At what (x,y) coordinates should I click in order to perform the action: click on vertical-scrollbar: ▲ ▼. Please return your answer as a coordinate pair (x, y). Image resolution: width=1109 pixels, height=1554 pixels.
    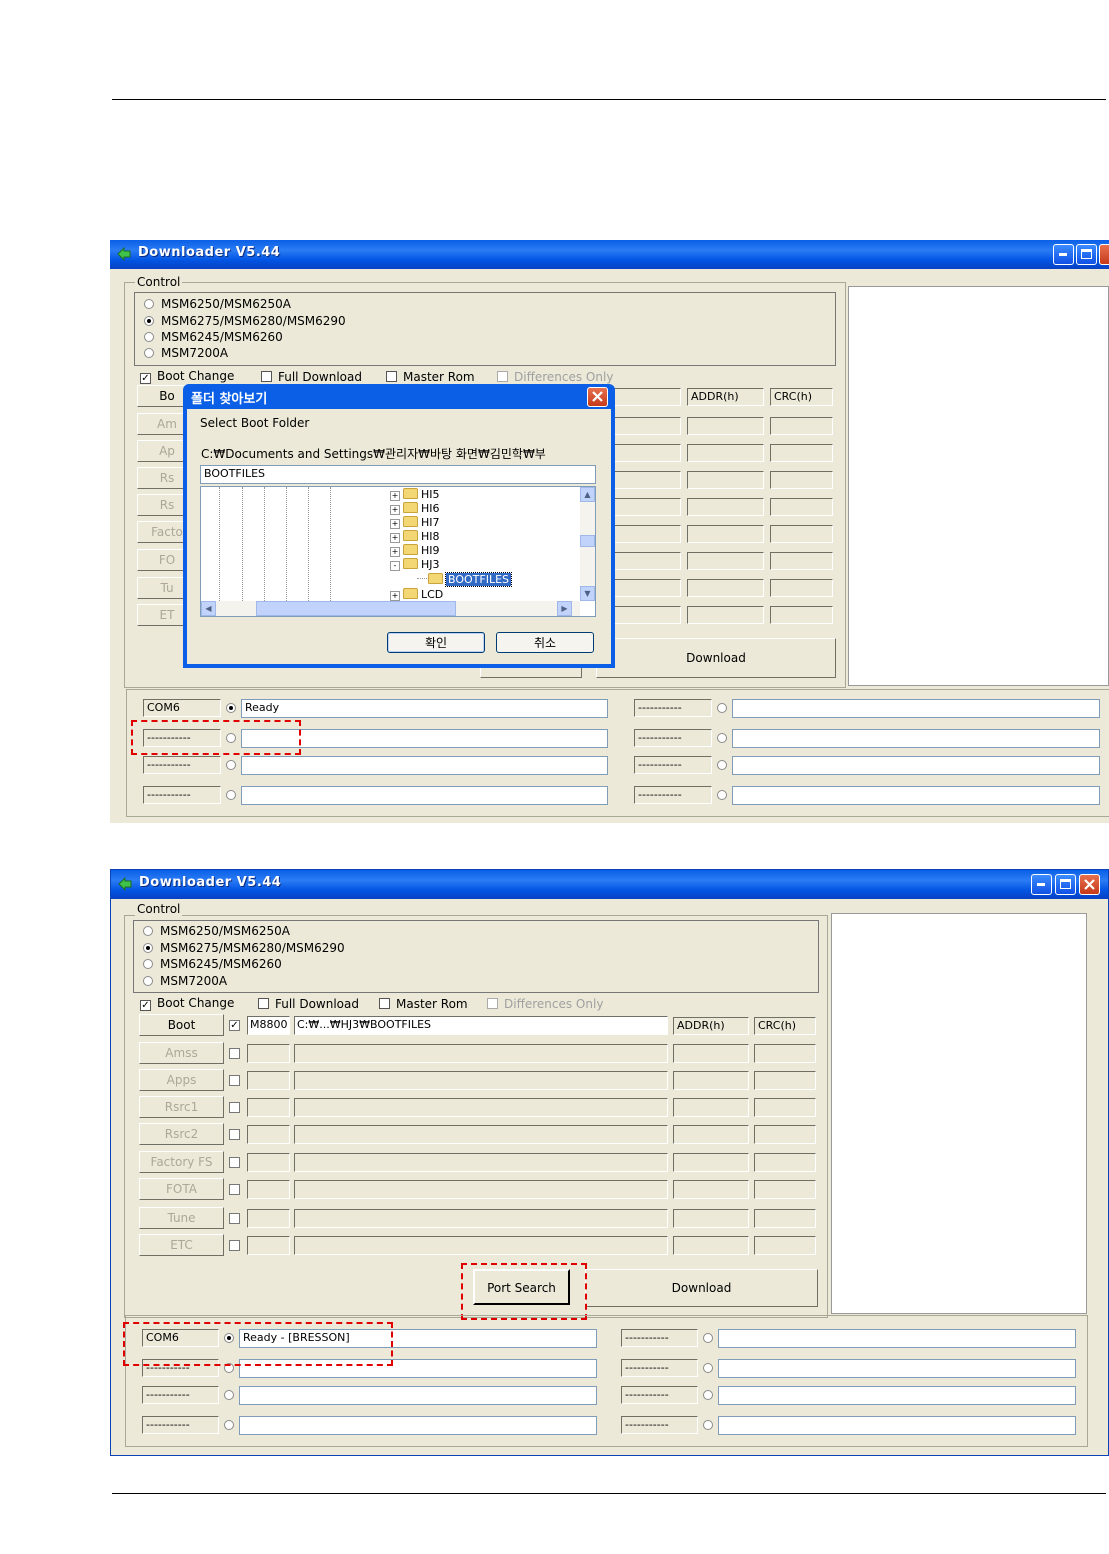
    Looking at the image, I should click on (587, 544).